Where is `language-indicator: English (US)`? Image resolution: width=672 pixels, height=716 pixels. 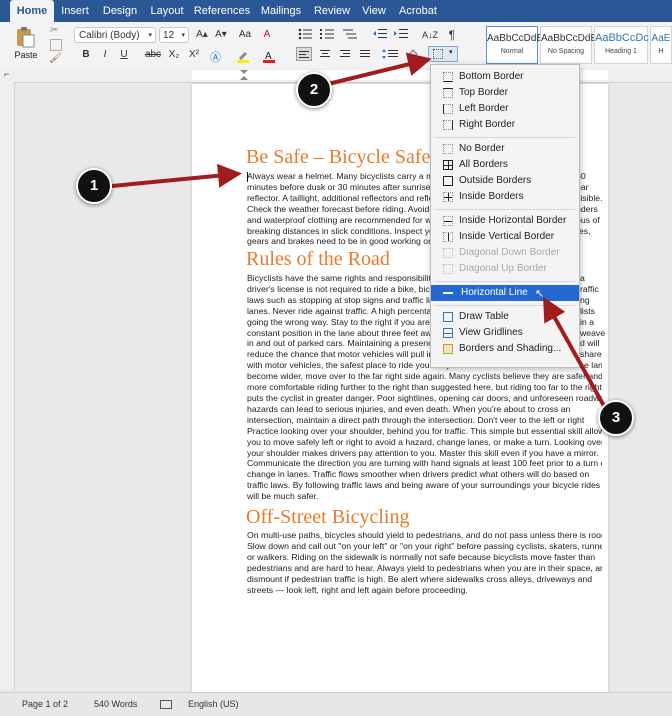
language-indicator: English (US) is located at coordinates (213, 704).